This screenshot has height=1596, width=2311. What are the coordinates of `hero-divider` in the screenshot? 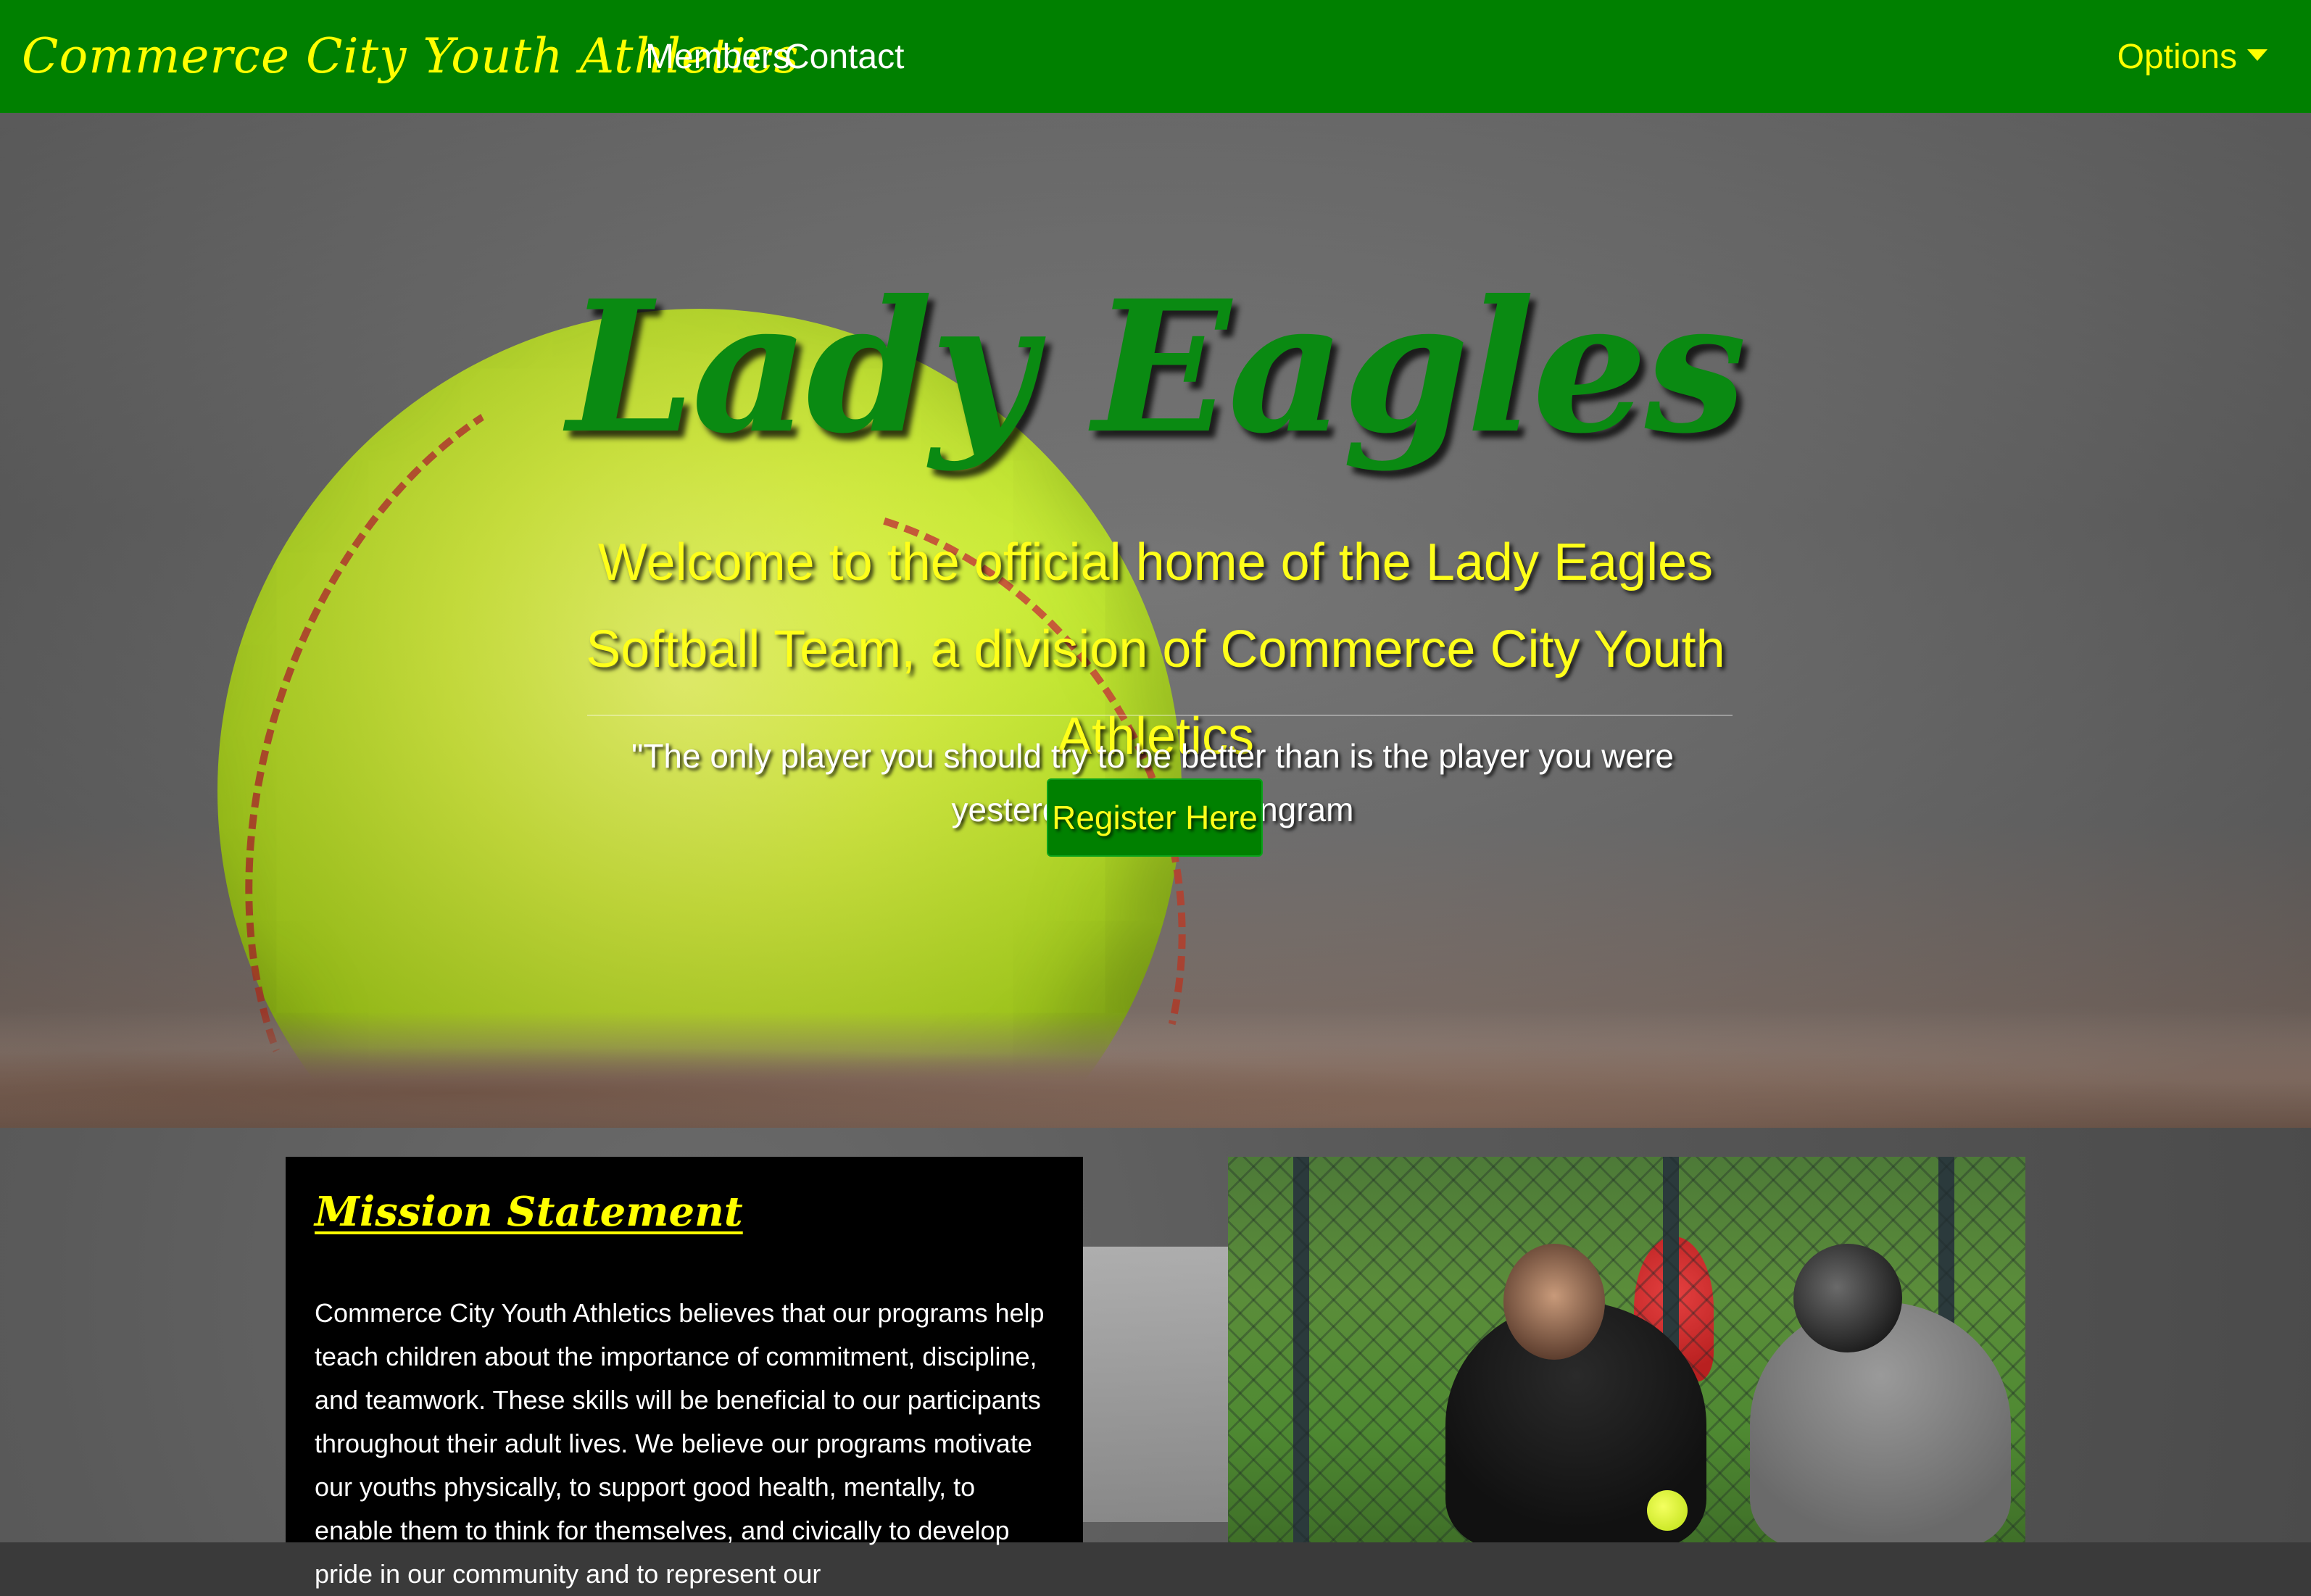 It's located at (1160, 715).